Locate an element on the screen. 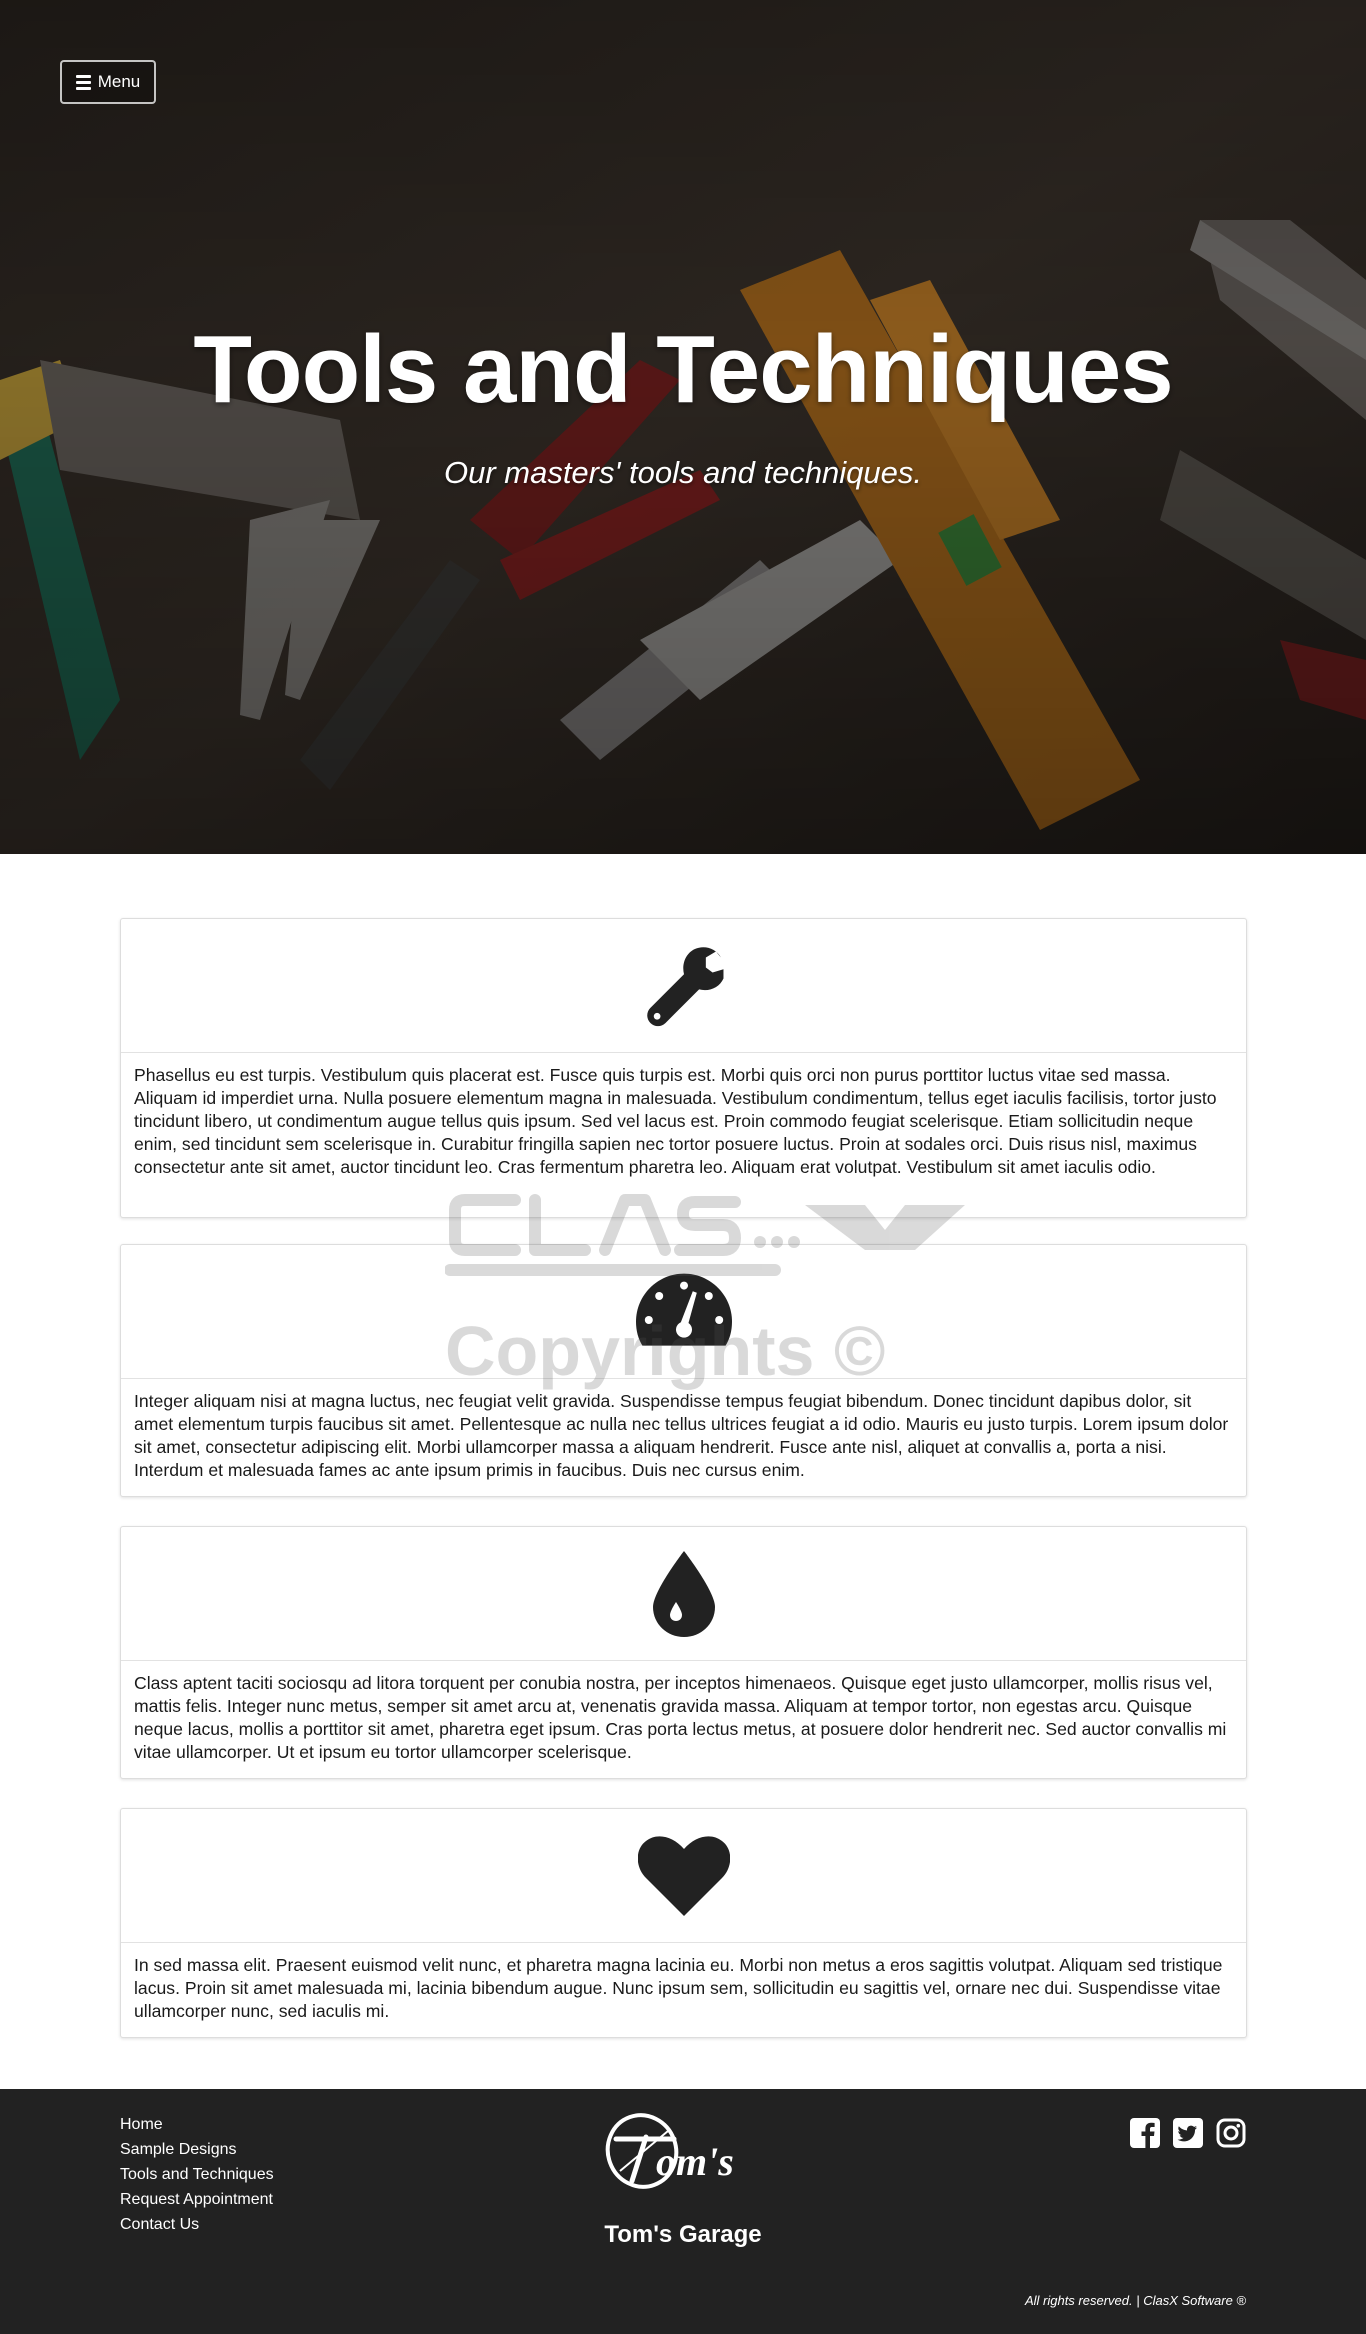  footer-nav-item: Tools and Techniques is located at coordinates (197, 2174).